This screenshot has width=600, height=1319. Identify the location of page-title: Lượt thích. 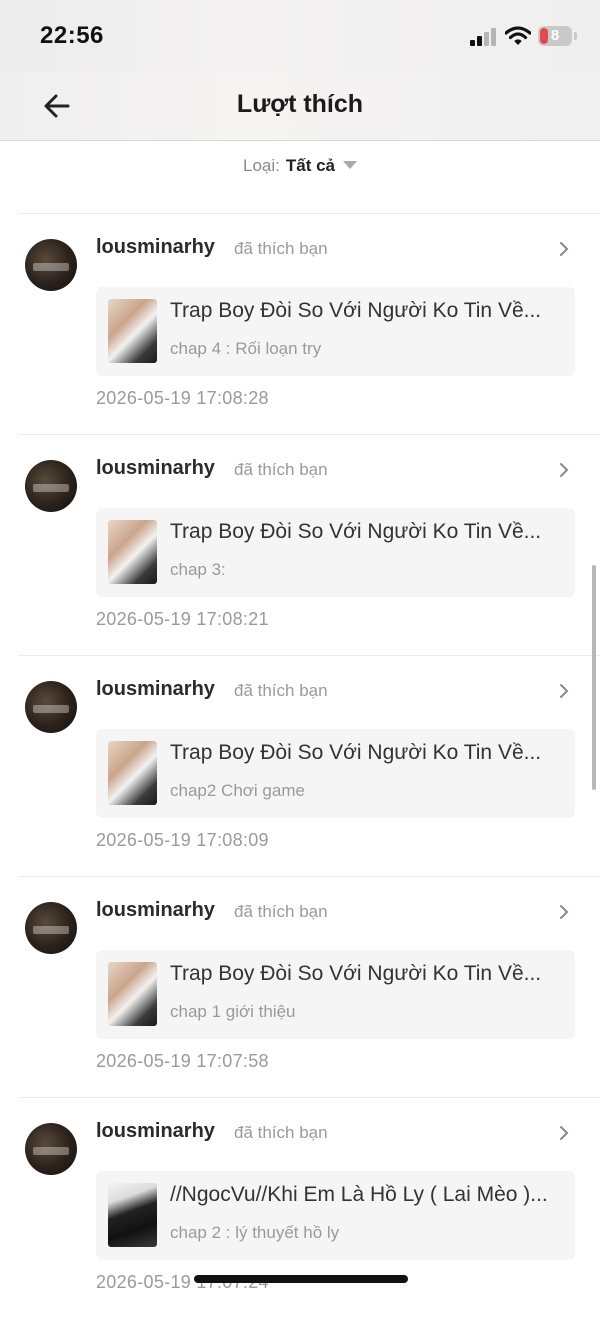
(300, 104).